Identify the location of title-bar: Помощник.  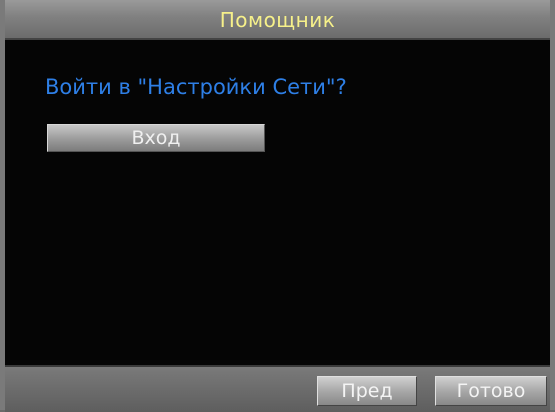
(277, 20).